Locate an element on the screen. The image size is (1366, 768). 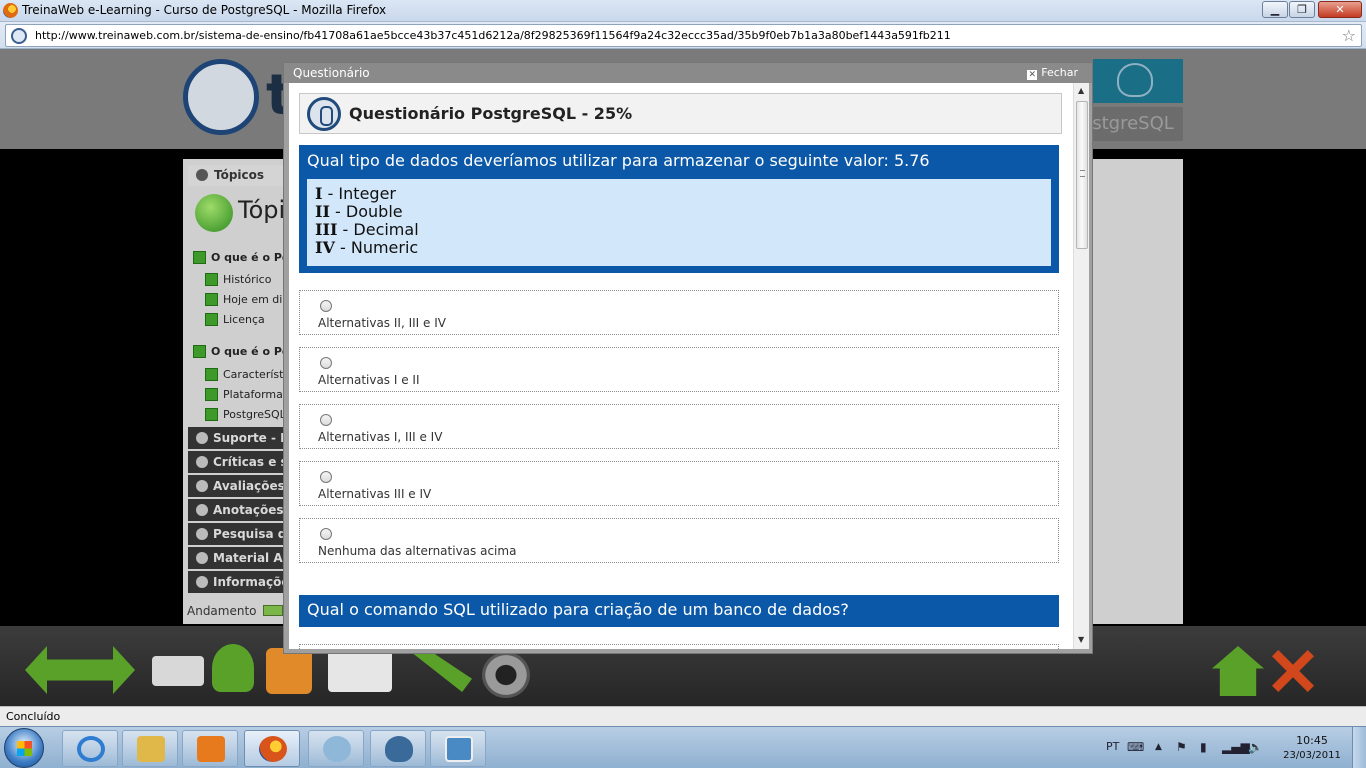
media-icon is located at coordinates (506, 675).